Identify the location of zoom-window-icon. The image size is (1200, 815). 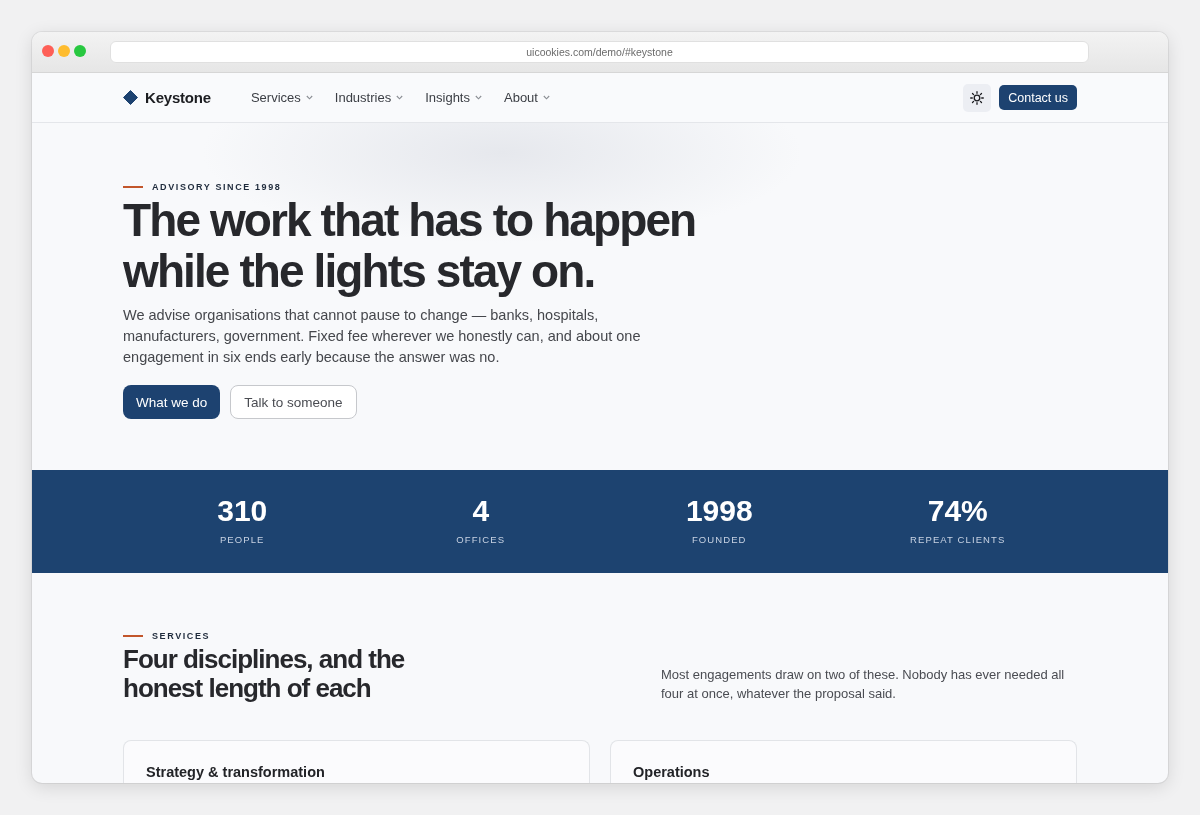
(80, 51).